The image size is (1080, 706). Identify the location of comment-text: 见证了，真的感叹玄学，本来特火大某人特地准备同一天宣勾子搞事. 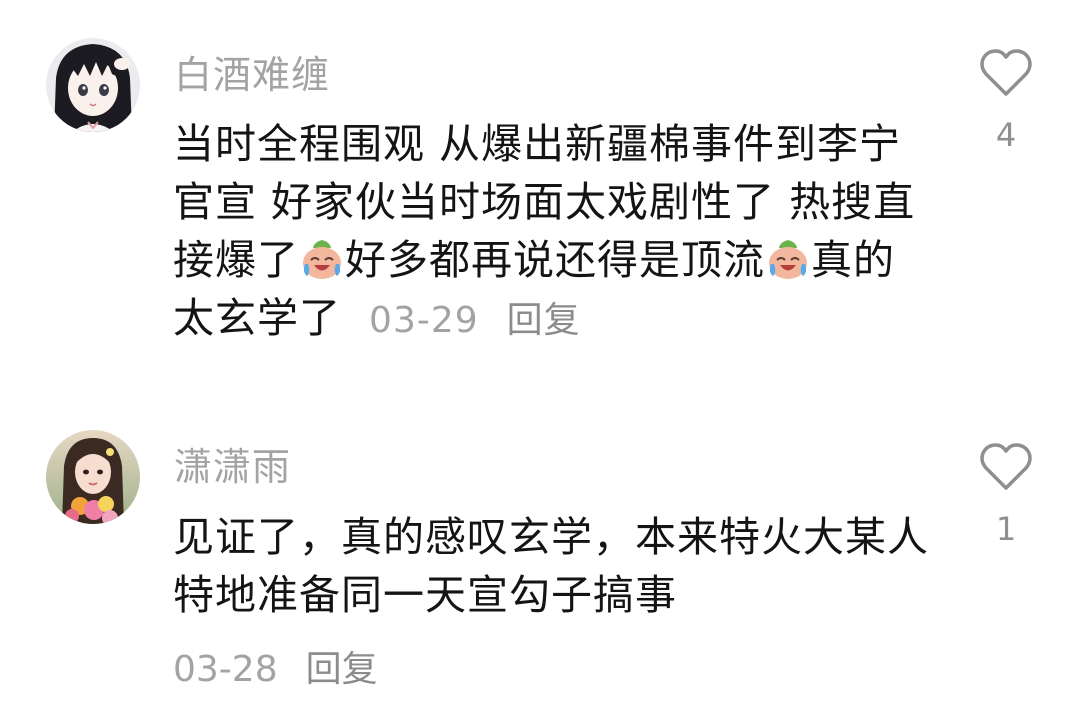
(553, 566).